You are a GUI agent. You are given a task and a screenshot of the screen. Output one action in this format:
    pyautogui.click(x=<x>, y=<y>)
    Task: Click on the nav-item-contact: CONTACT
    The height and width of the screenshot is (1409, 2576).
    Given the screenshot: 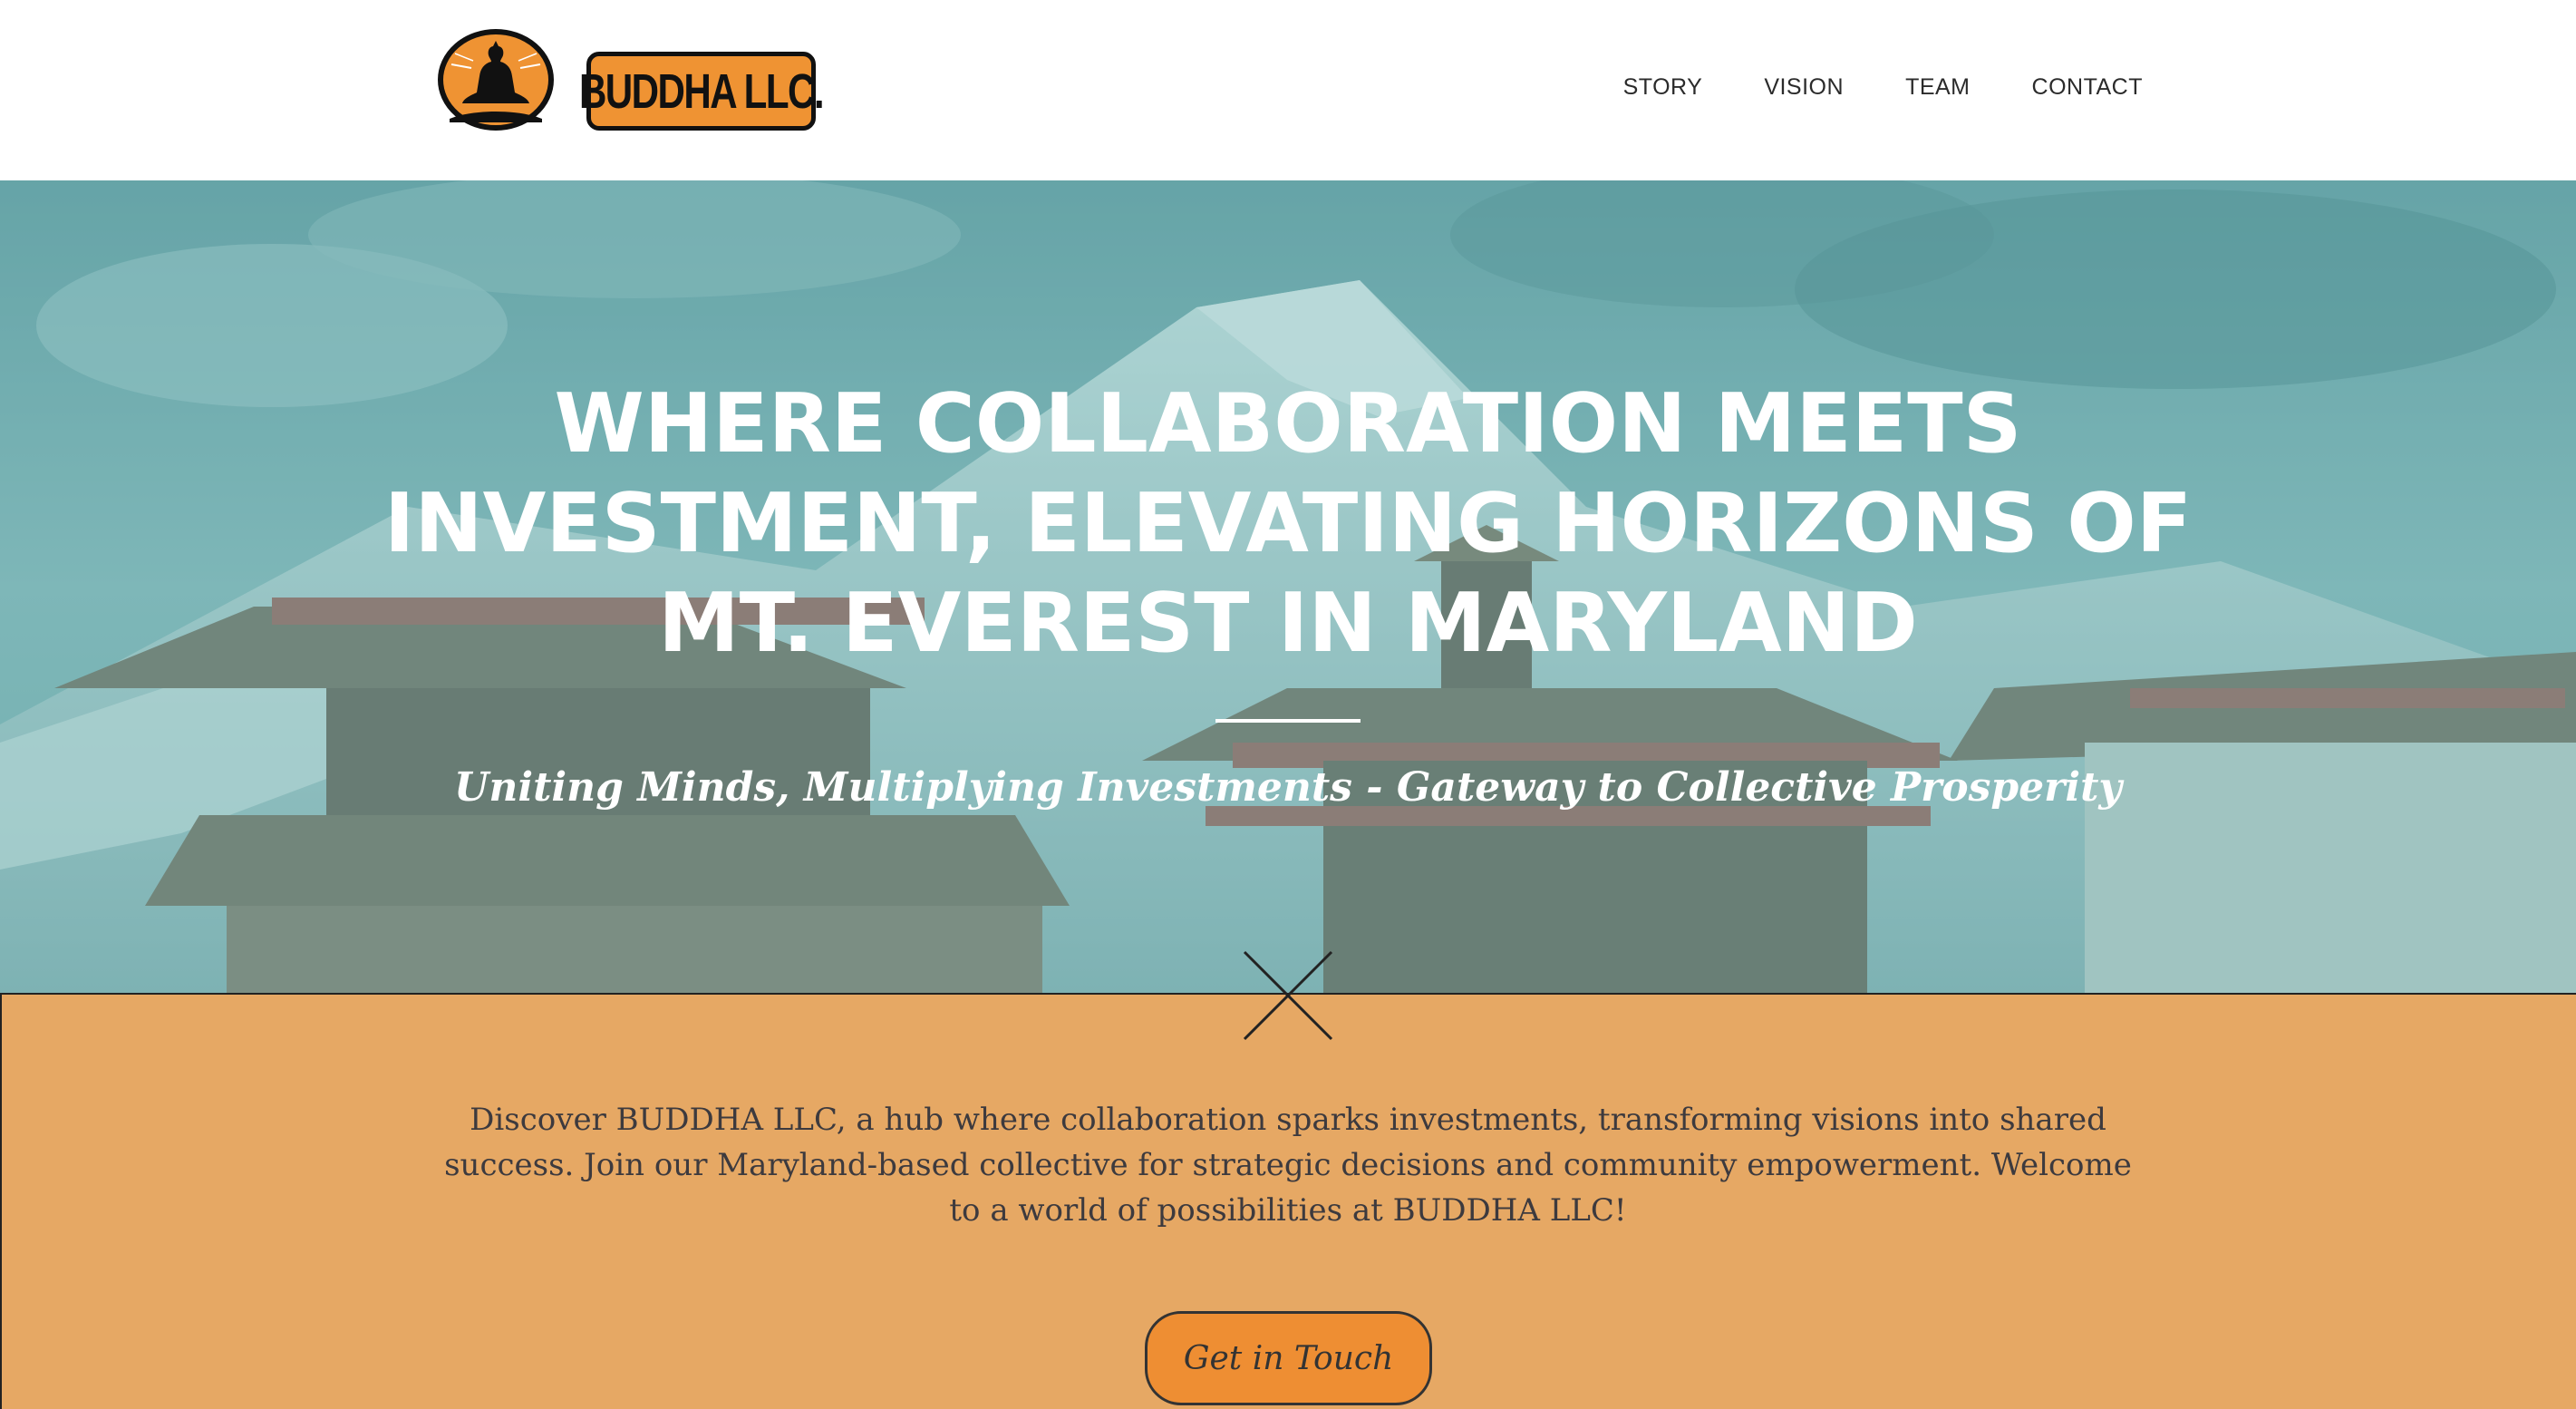 What is the action you would take?
    pyautogui.click(x=2087, y=88)
    